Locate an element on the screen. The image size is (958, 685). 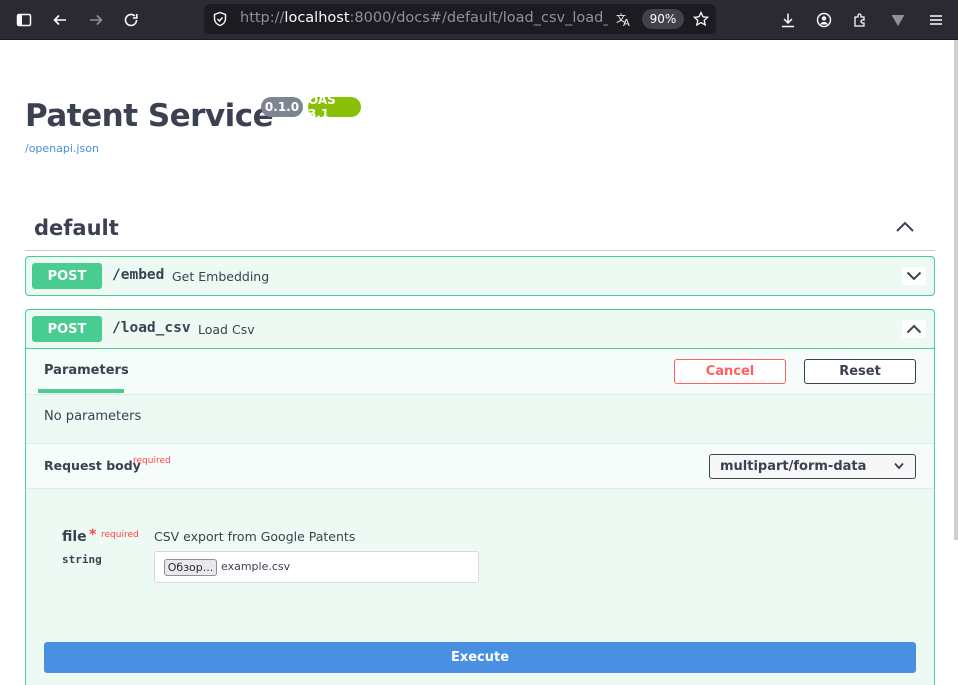
oas-badge: OAS 3.1 is located at coordinates (334, 107).